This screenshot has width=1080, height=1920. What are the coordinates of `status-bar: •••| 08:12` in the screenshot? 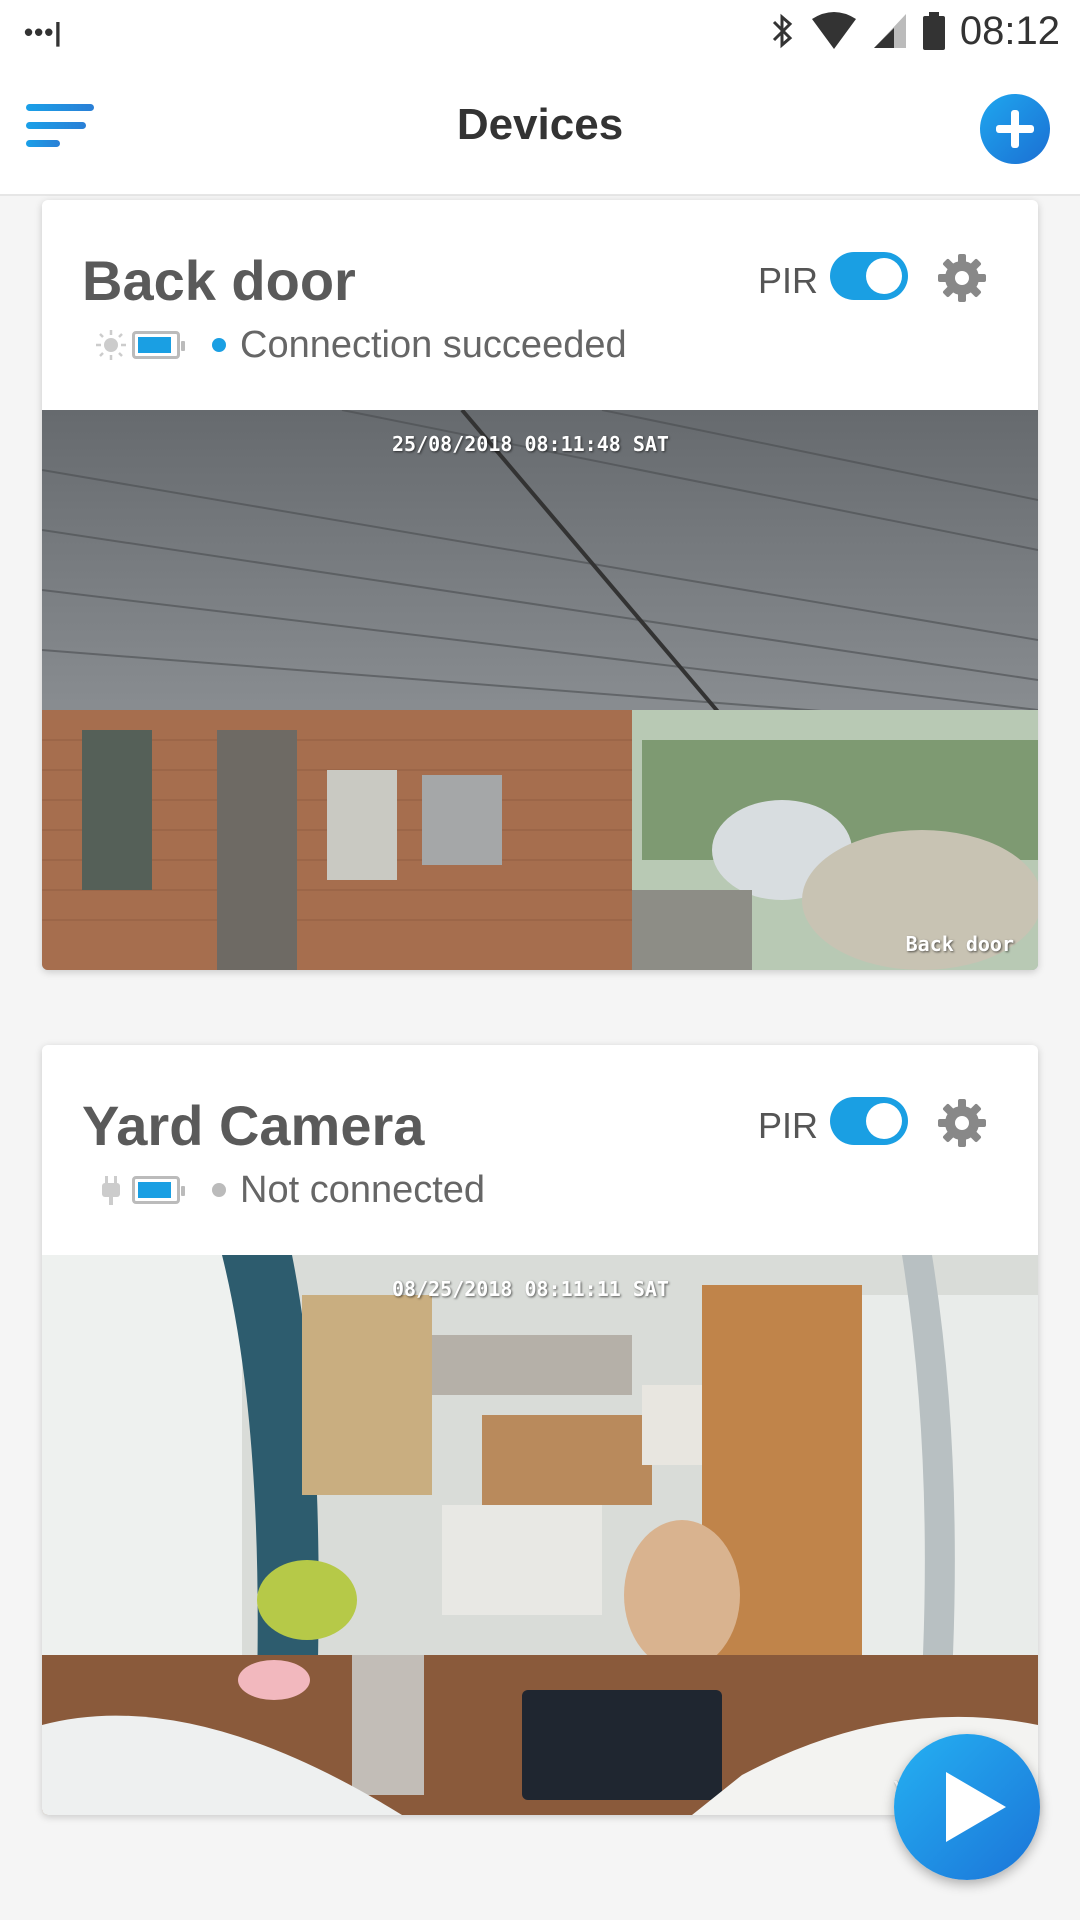 It's located at (540, 31).